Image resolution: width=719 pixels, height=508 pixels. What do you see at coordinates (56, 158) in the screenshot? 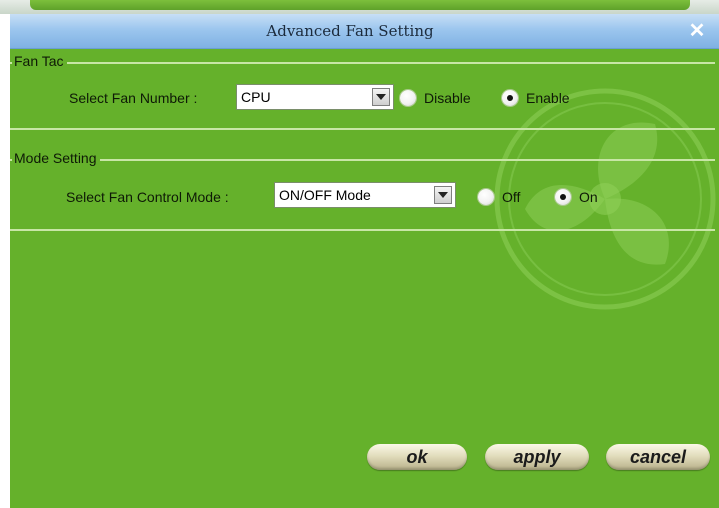
I see `mode-setting-legend: Mode Setting` at bounding box center [56, 158].